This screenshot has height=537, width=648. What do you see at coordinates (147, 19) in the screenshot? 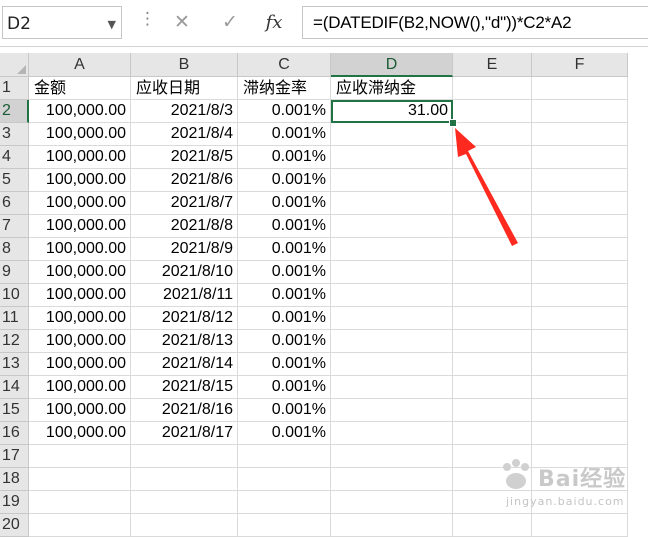
I see `drag-handle-icon: ⋮` at bounding box center [147, 19].